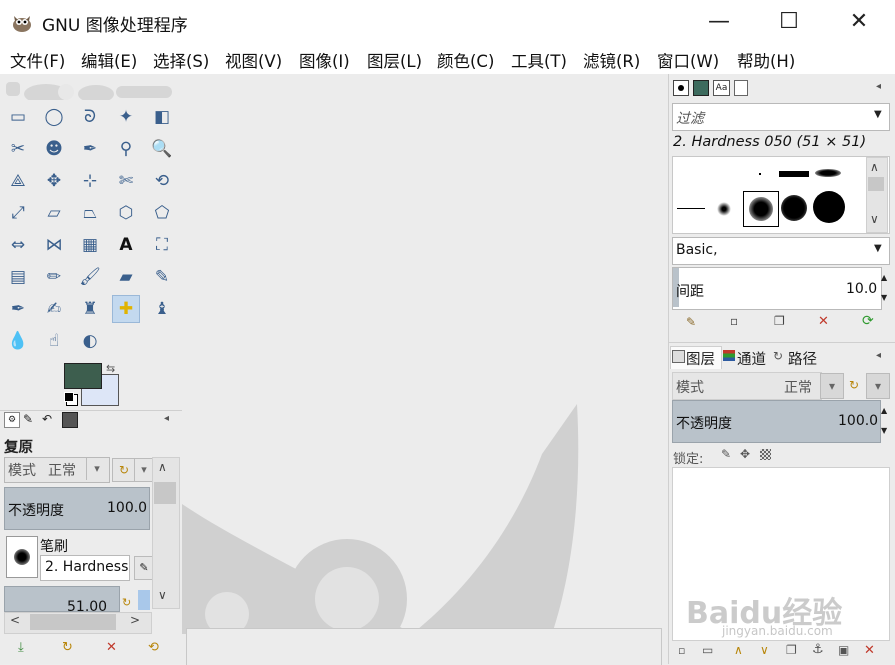 The width and height of the screenshot is (895, 665). I want to click on gradient-tool-icon: ▤, so click(18, 277).